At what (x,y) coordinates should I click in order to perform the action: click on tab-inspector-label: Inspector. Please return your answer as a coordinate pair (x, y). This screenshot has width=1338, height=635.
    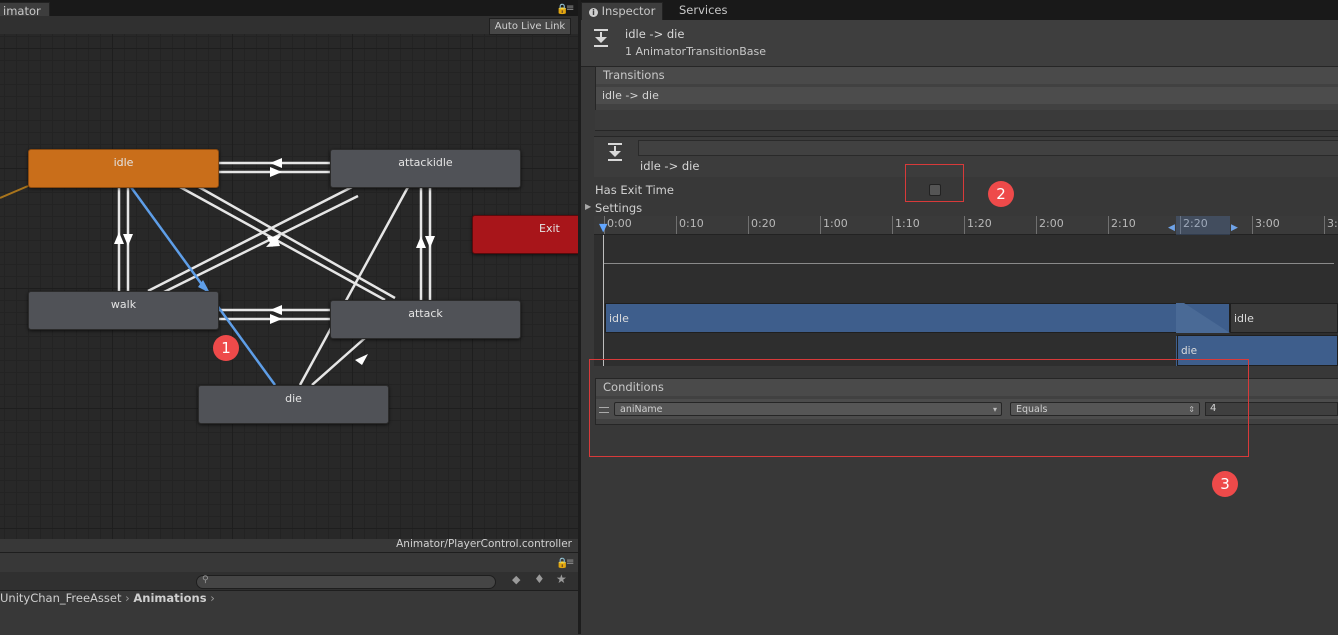
    Looking at the image, I should click on (628, 11).